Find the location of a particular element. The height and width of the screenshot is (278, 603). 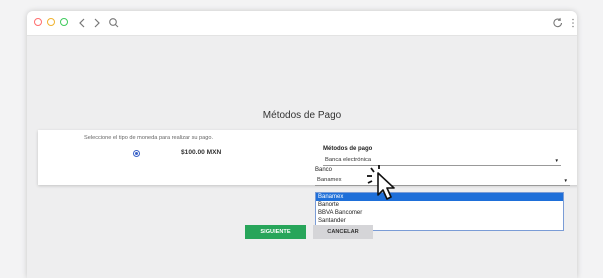

search-icon is located at coordinates (114, 23).